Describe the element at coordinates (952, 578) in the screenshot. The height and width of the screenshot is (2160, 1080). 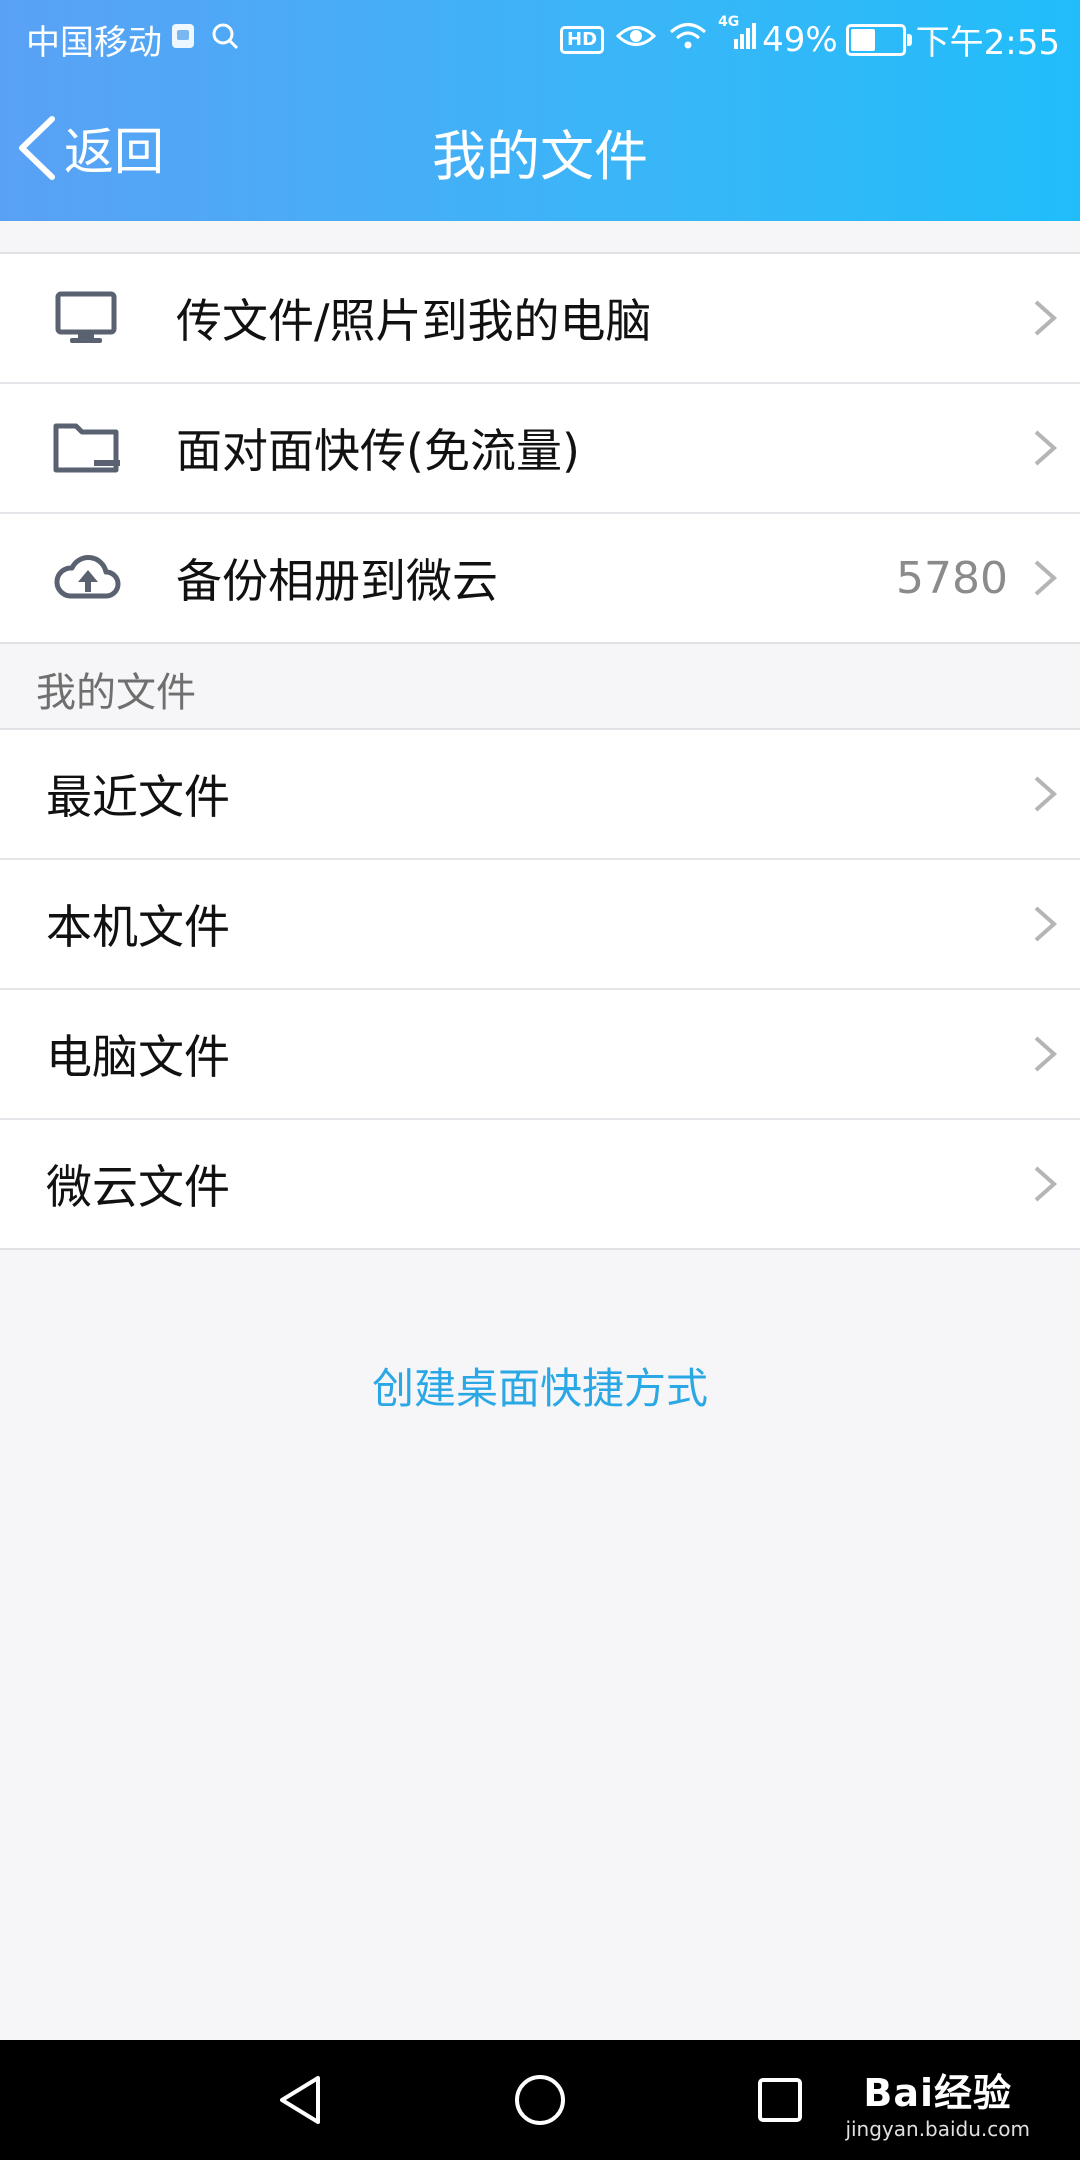
I see `backup-count: 5780` at that location.